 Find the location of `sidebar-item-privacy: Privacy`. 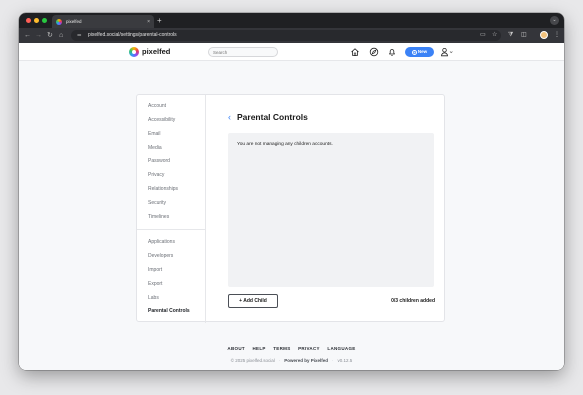

sidebar-item-privacy: Privacy is located at coordinates (156, 175).